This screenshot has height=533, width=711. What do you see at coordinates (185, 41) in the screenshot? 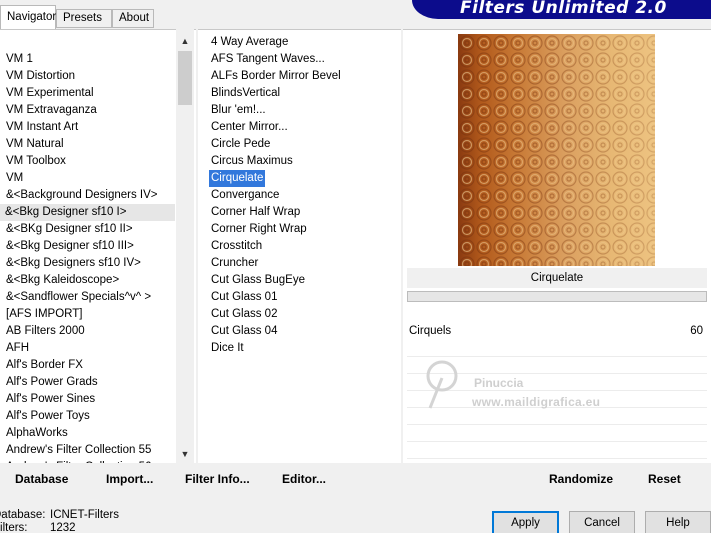
I see `scroll-up-icon: ▲` at bounding box center [185, 41].